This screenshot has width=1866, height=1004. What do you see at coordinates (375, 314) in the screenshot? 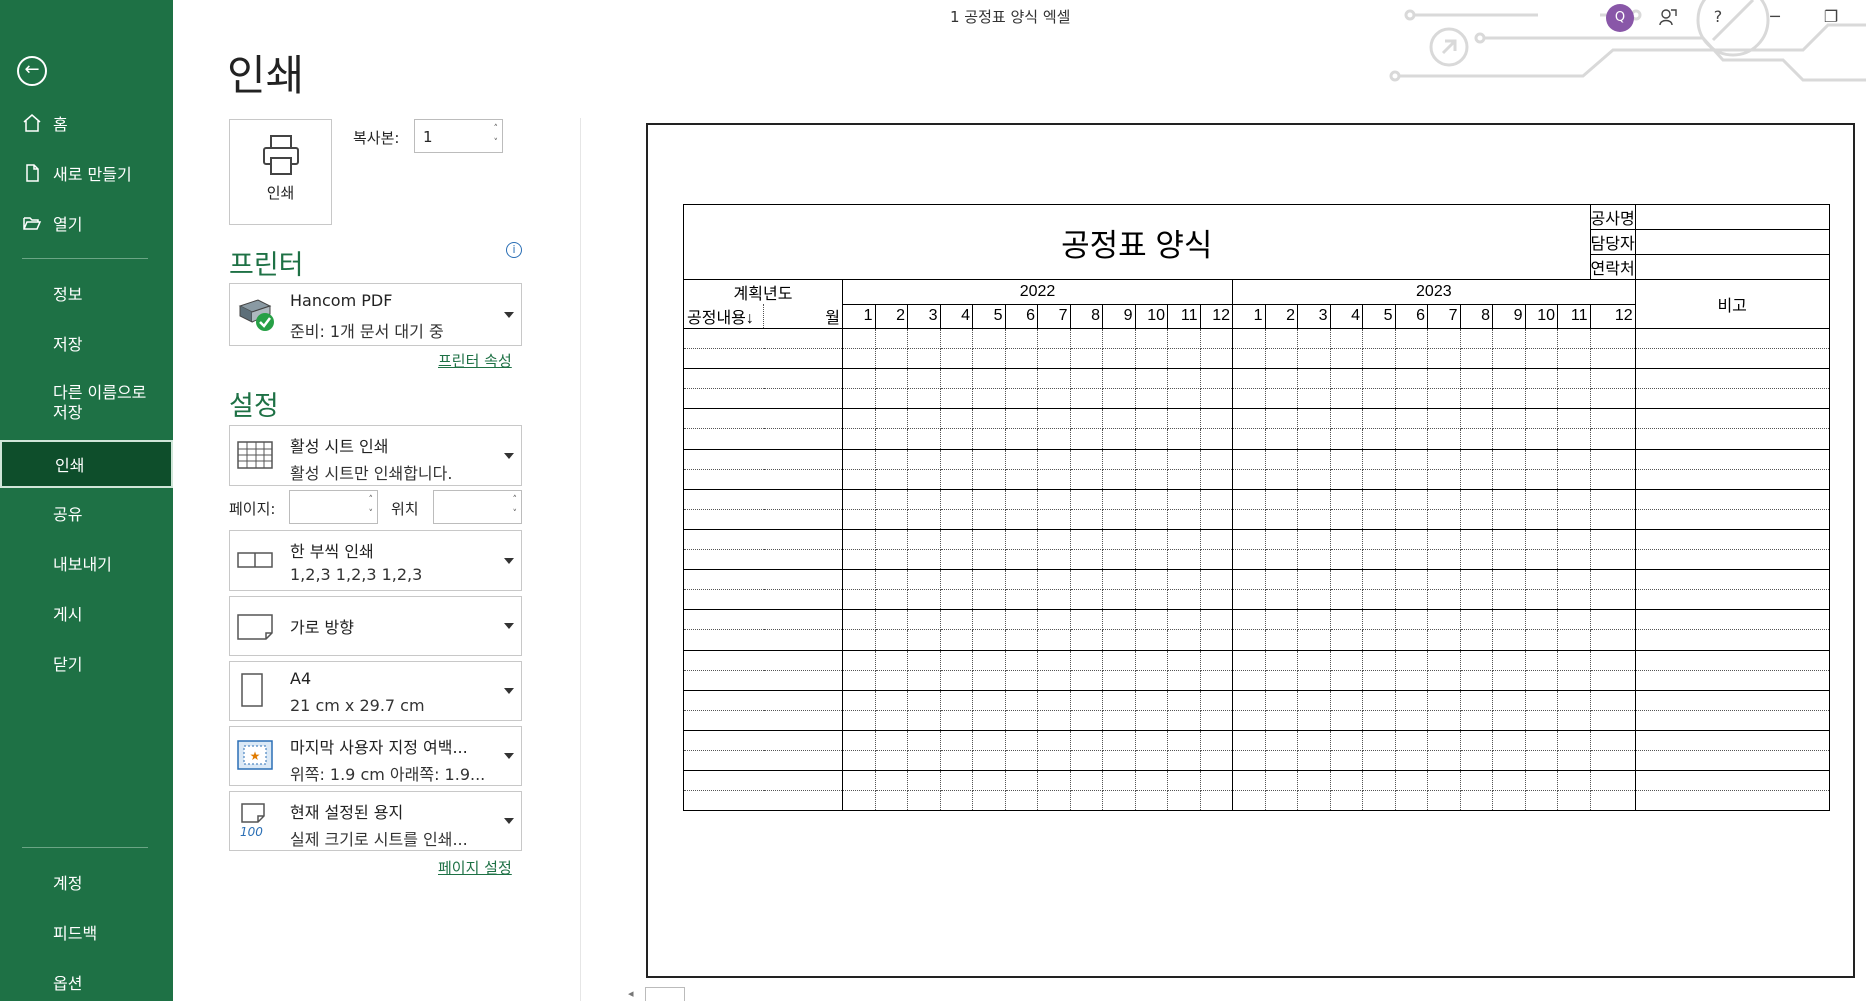
I see `printer-dropdown: Hancom PDF 준비: 1개 문서 대기 중` at bounding box center [375, 314].